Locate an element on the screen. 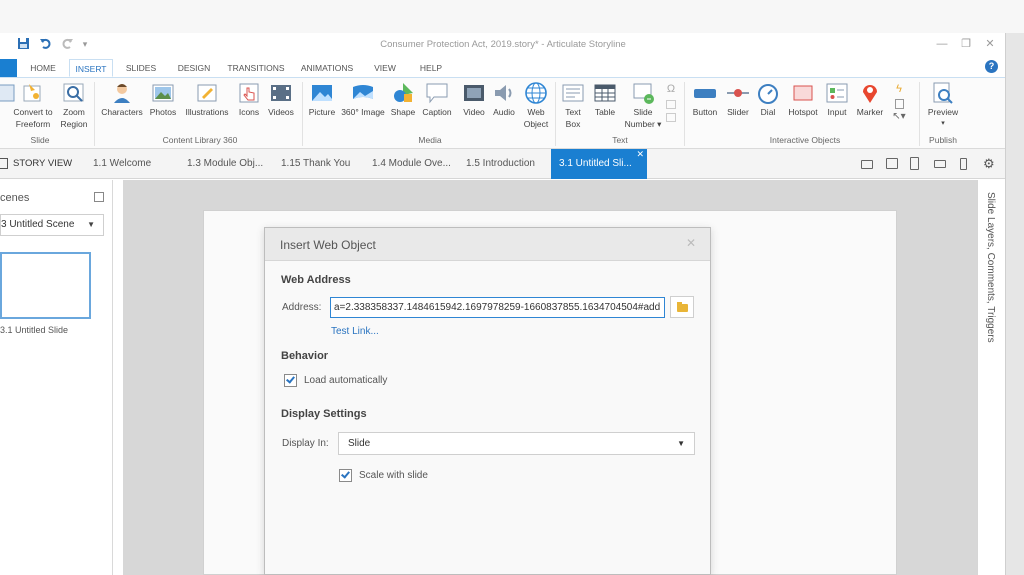 The width and height of the screenshot is (1024, 575). display-in-select: Slide ▼ is located at coordinates (516, 443).